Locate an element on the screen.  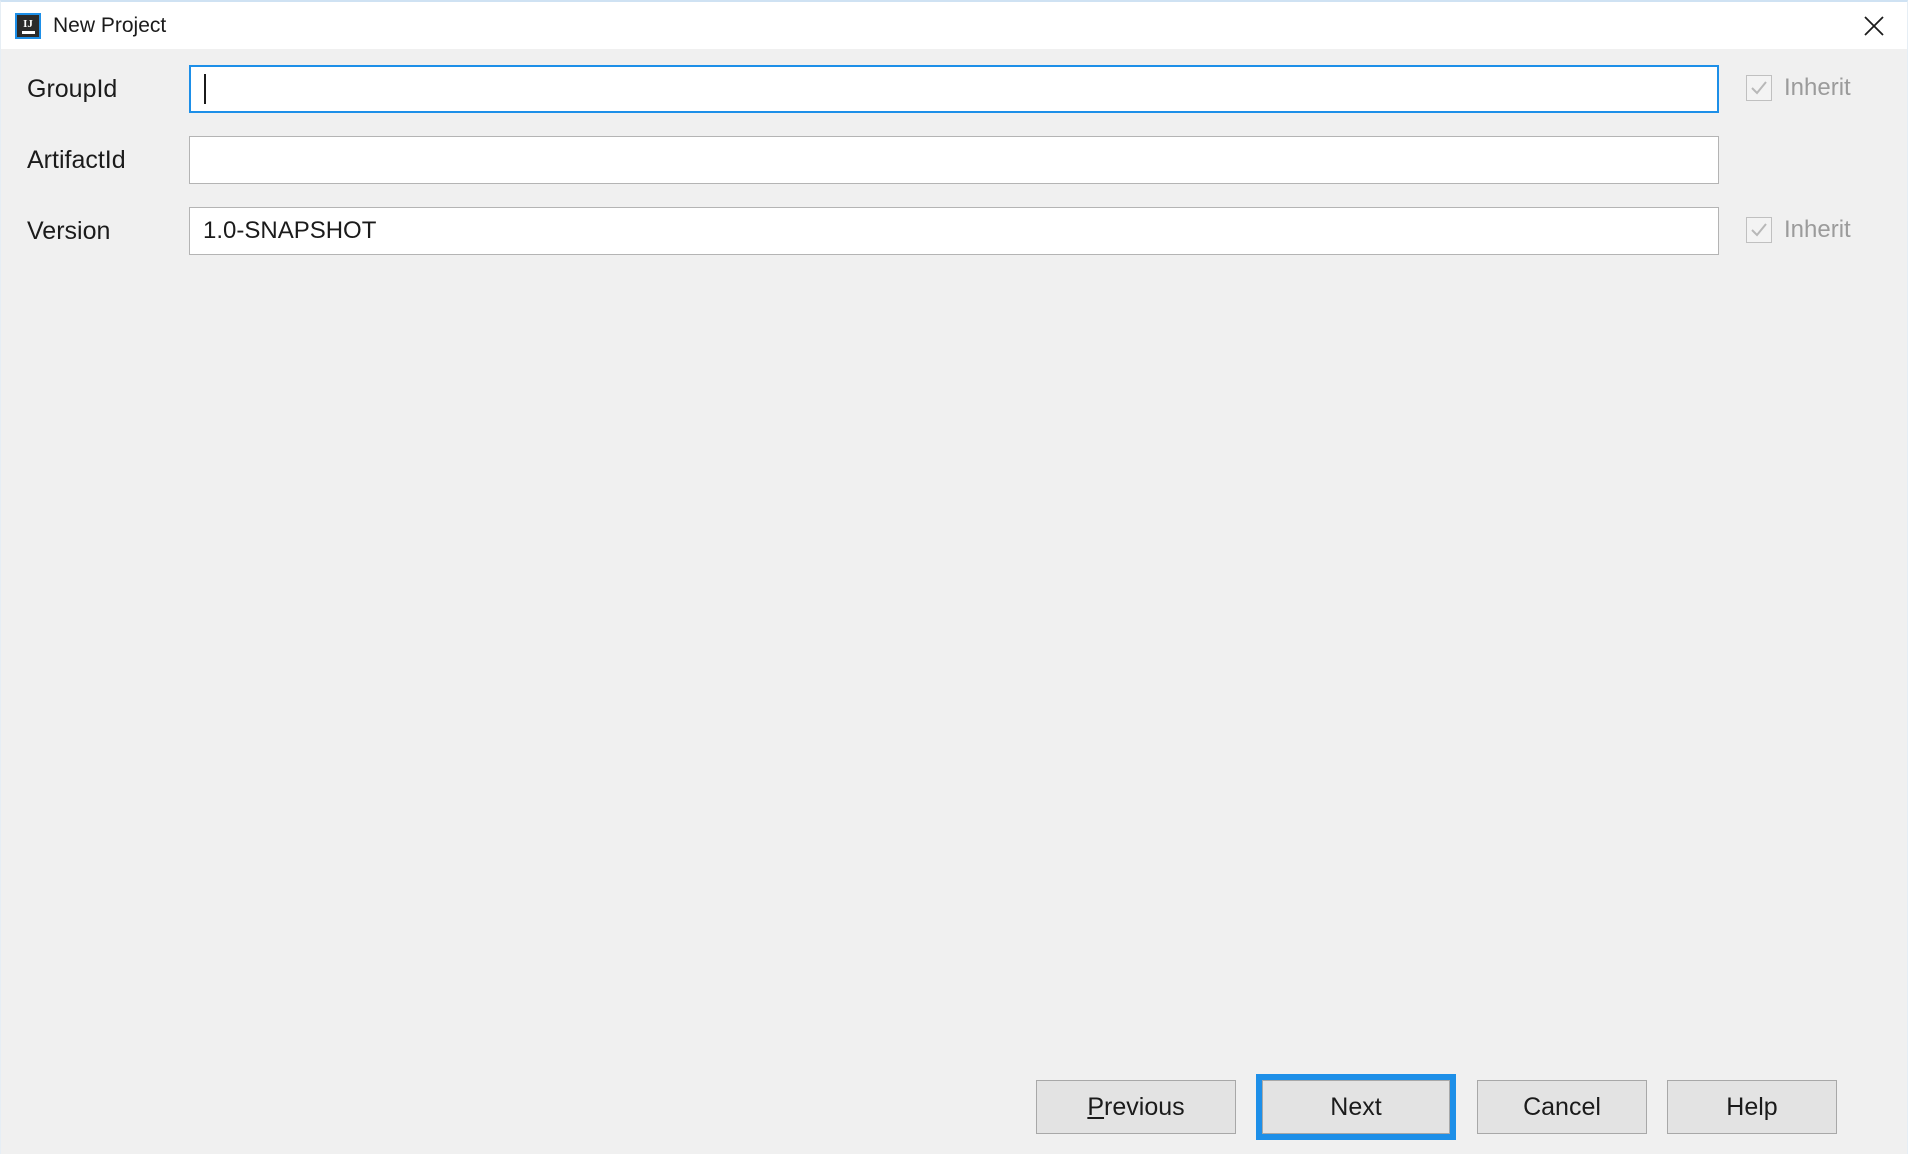
version-inherit-group: Inherit is located at coordinates (1798, 230).